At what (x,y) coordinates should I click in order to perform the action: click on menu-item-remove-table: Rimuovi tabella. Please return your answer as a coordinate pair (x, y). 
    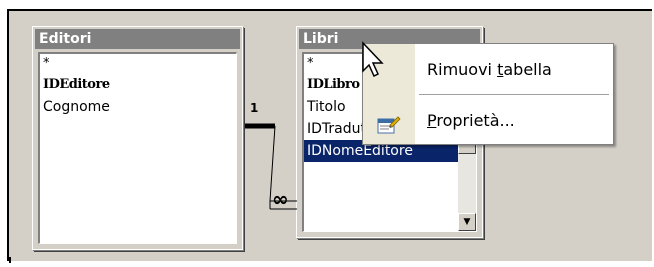
    Looking at the image, I should click on (488, 70).